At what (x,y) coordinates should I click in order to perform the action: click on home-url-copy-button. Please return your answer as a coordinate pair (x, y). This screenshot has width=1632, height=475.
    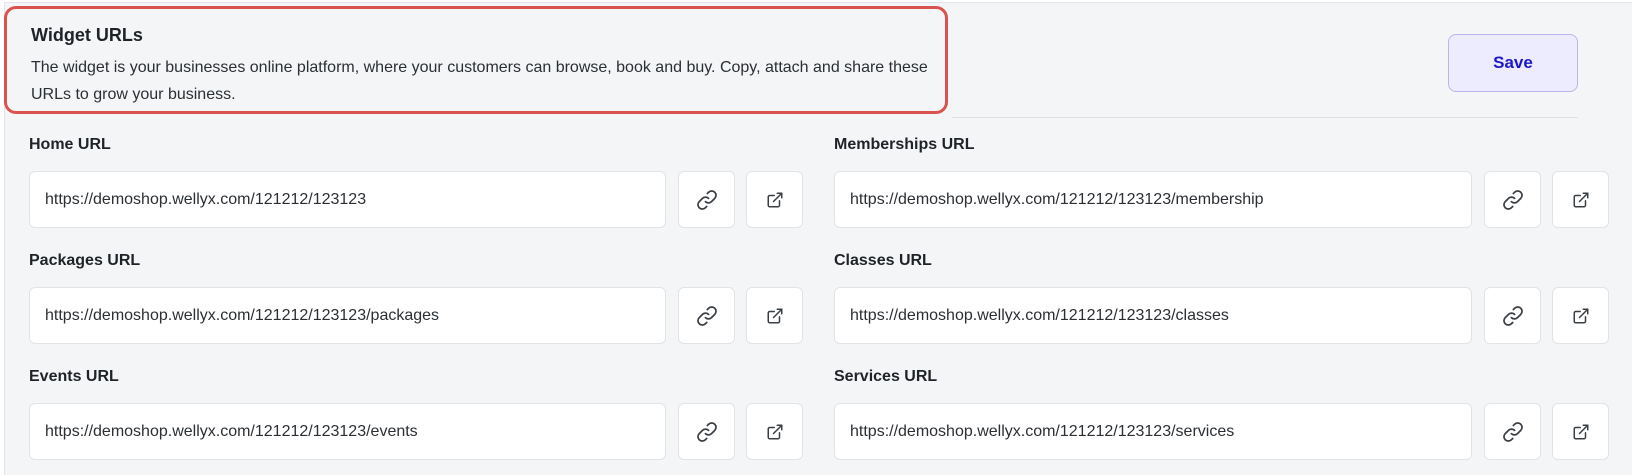
    Looking at the image, I should click on (706, 199).